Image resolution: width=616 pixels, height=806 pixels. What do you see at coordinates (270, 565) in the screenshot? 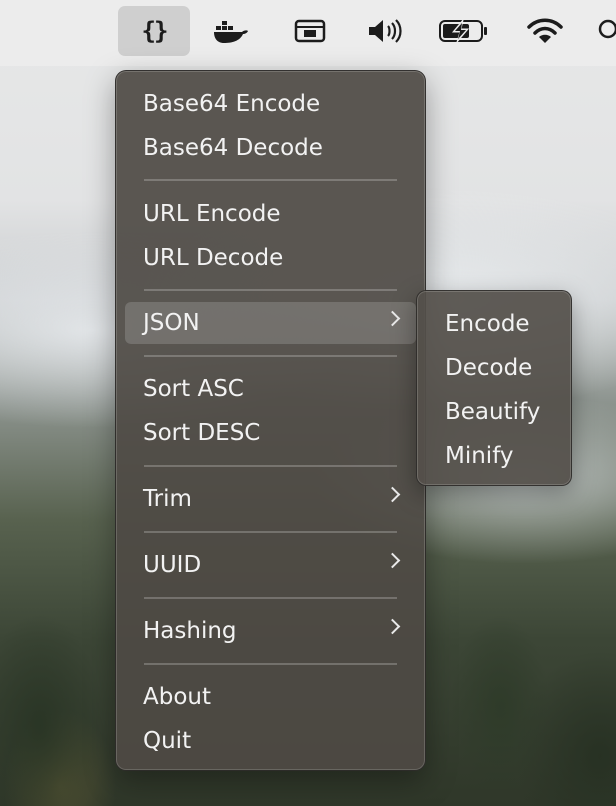
I see `menu-item-uuid: UUID` at bounding box center [270, 565].